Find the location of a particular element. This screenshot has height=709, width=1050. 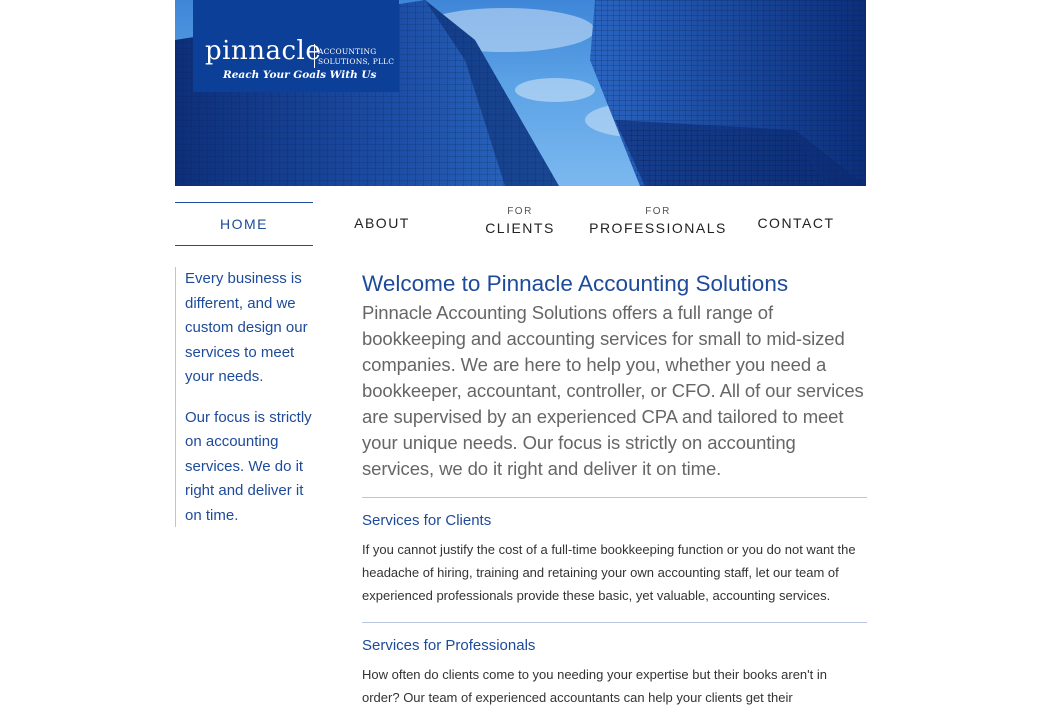

nav-contact: CONTACT is located at coordinates (796, 223).